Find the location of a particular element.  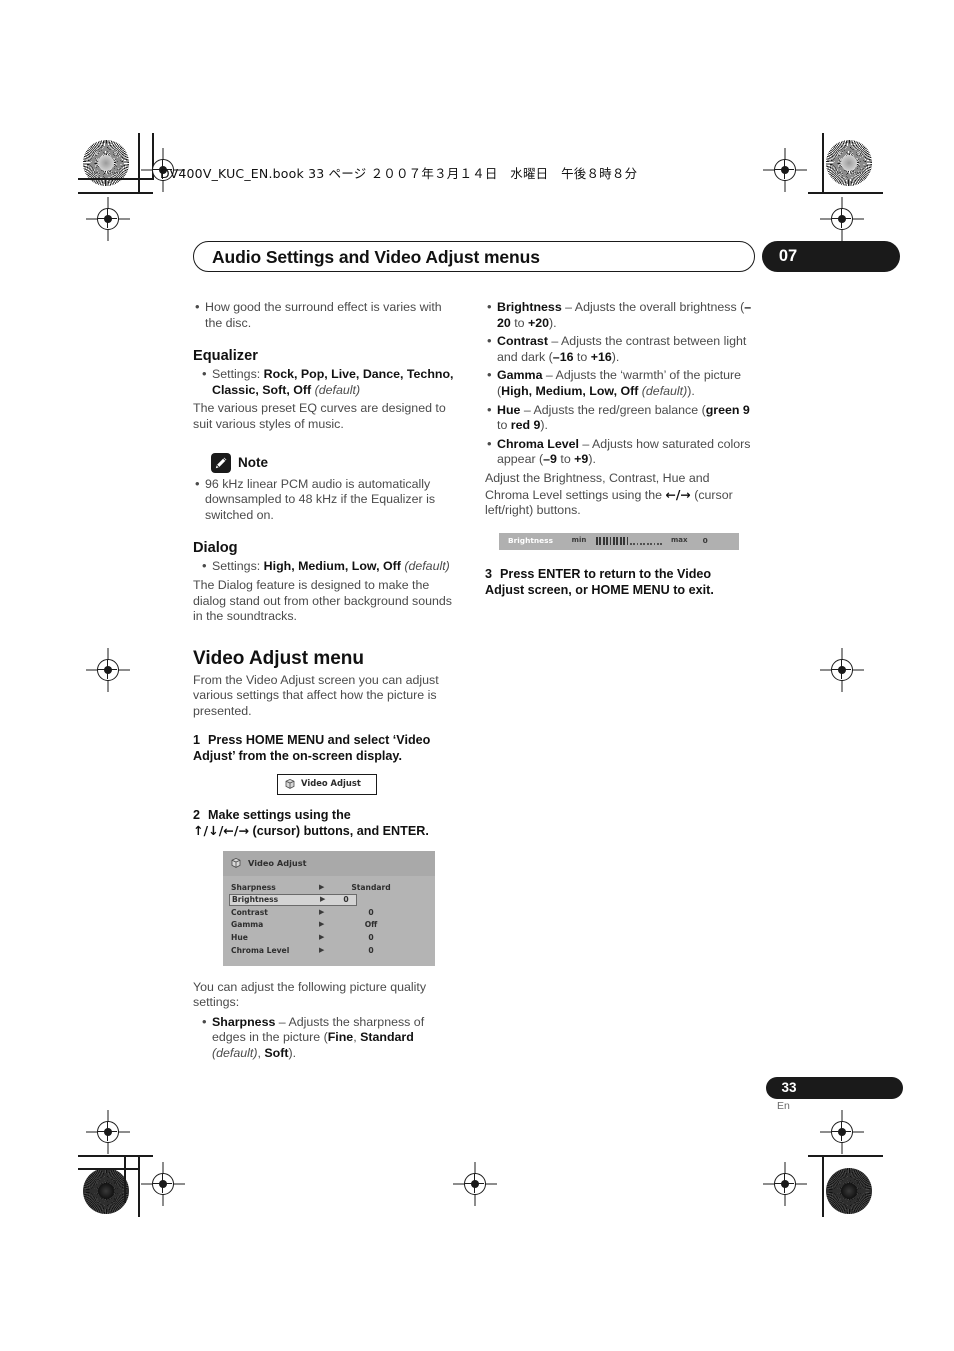

crop-rule-bottom-right-h is located at coordinates (845, 1156).